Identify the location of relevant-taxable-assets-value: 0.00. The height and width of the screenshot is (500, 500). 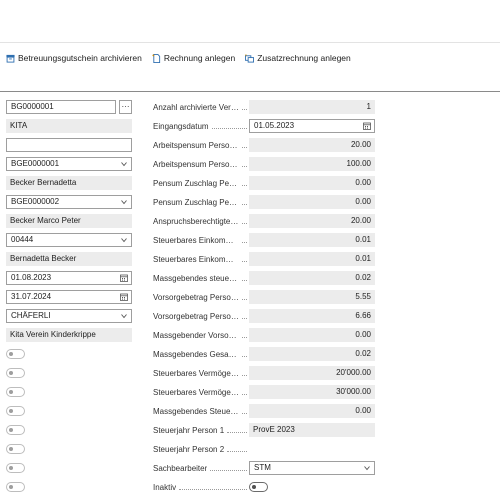
(312, 411).